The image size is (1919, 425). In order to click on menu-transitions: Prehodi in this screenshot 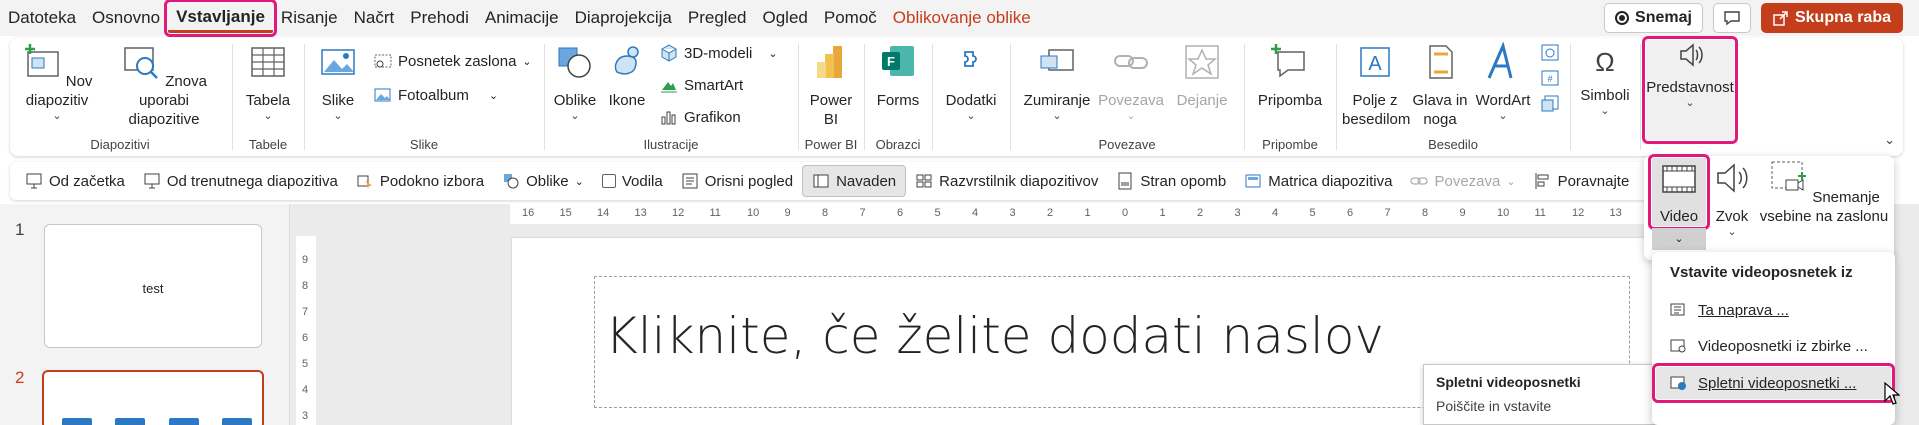, I will do `click(439, 18)`.